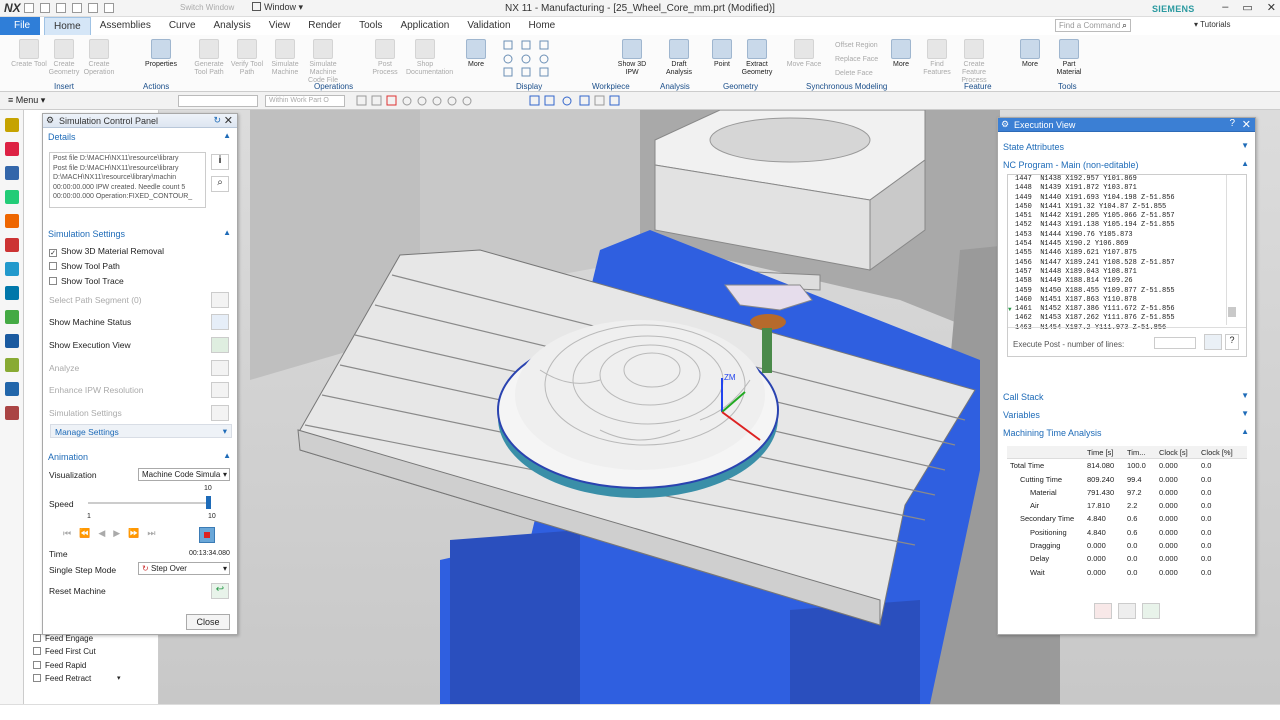 This screenshot has width=1280, height=720. I want to click on table-row: Total Time 814.080 100.0 0.000 0.0, so click(1127, 465).